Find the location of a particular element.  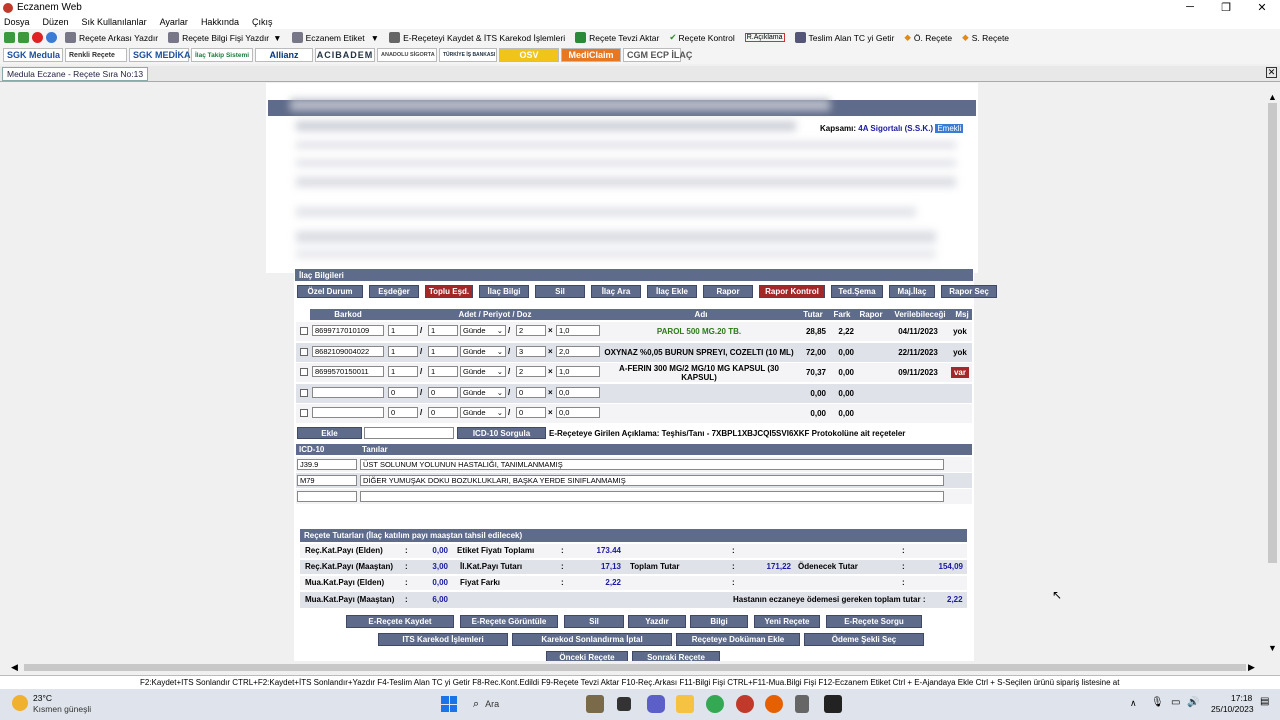

ilac-btn-1: Eşdeğer is located at coordinates (394, 291).